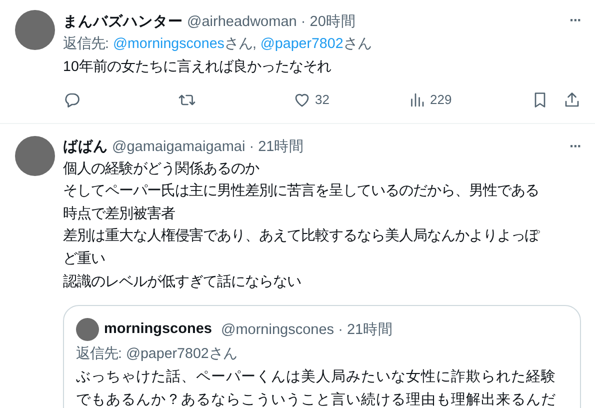 This screenshot has width=595, height=408. What do you see at coordinates (271, 21) in the screenshot?
I see `post-meta: @airheadwoman · 20時間` at bounding box center [271, 21].